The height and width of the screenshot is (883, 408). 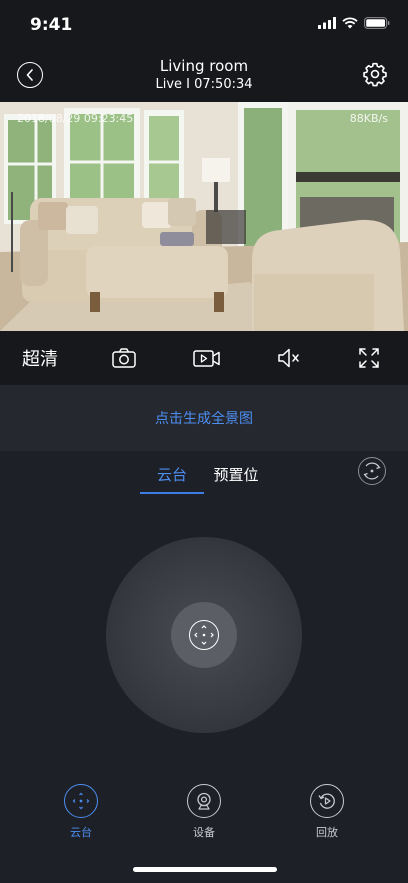 What do you see at coordinates (350, 23) in the screenshot?
I see `wifi-icon` at bounding box center [350, 23].